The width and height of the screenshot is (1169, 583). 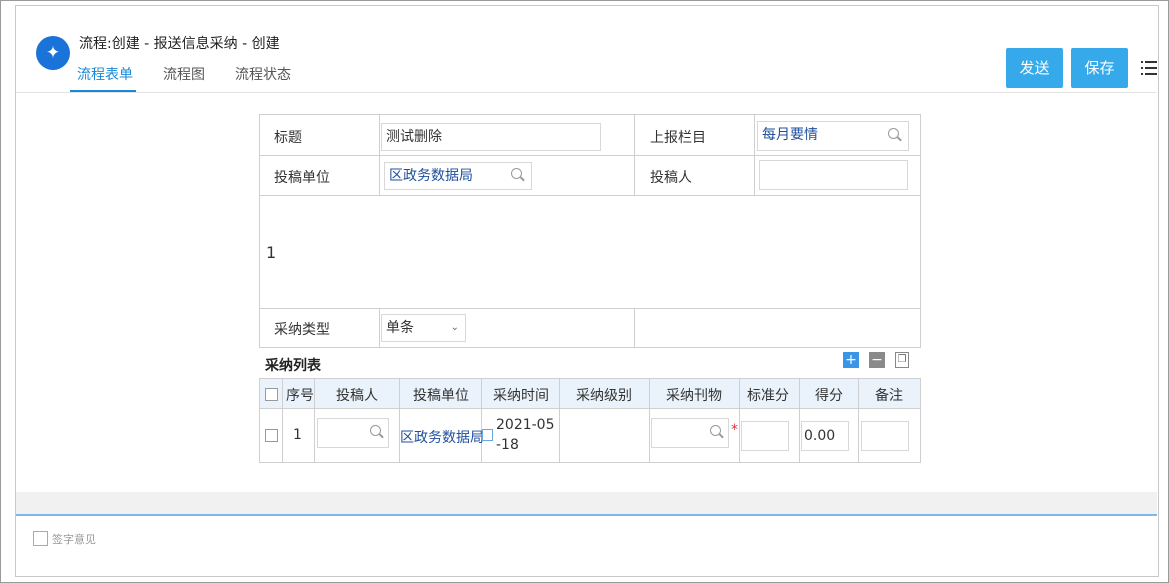 What do you see at coordinates (768, 396) in the screenshot?
I see `column-header: 标准分` at bounding box center [768, 396].